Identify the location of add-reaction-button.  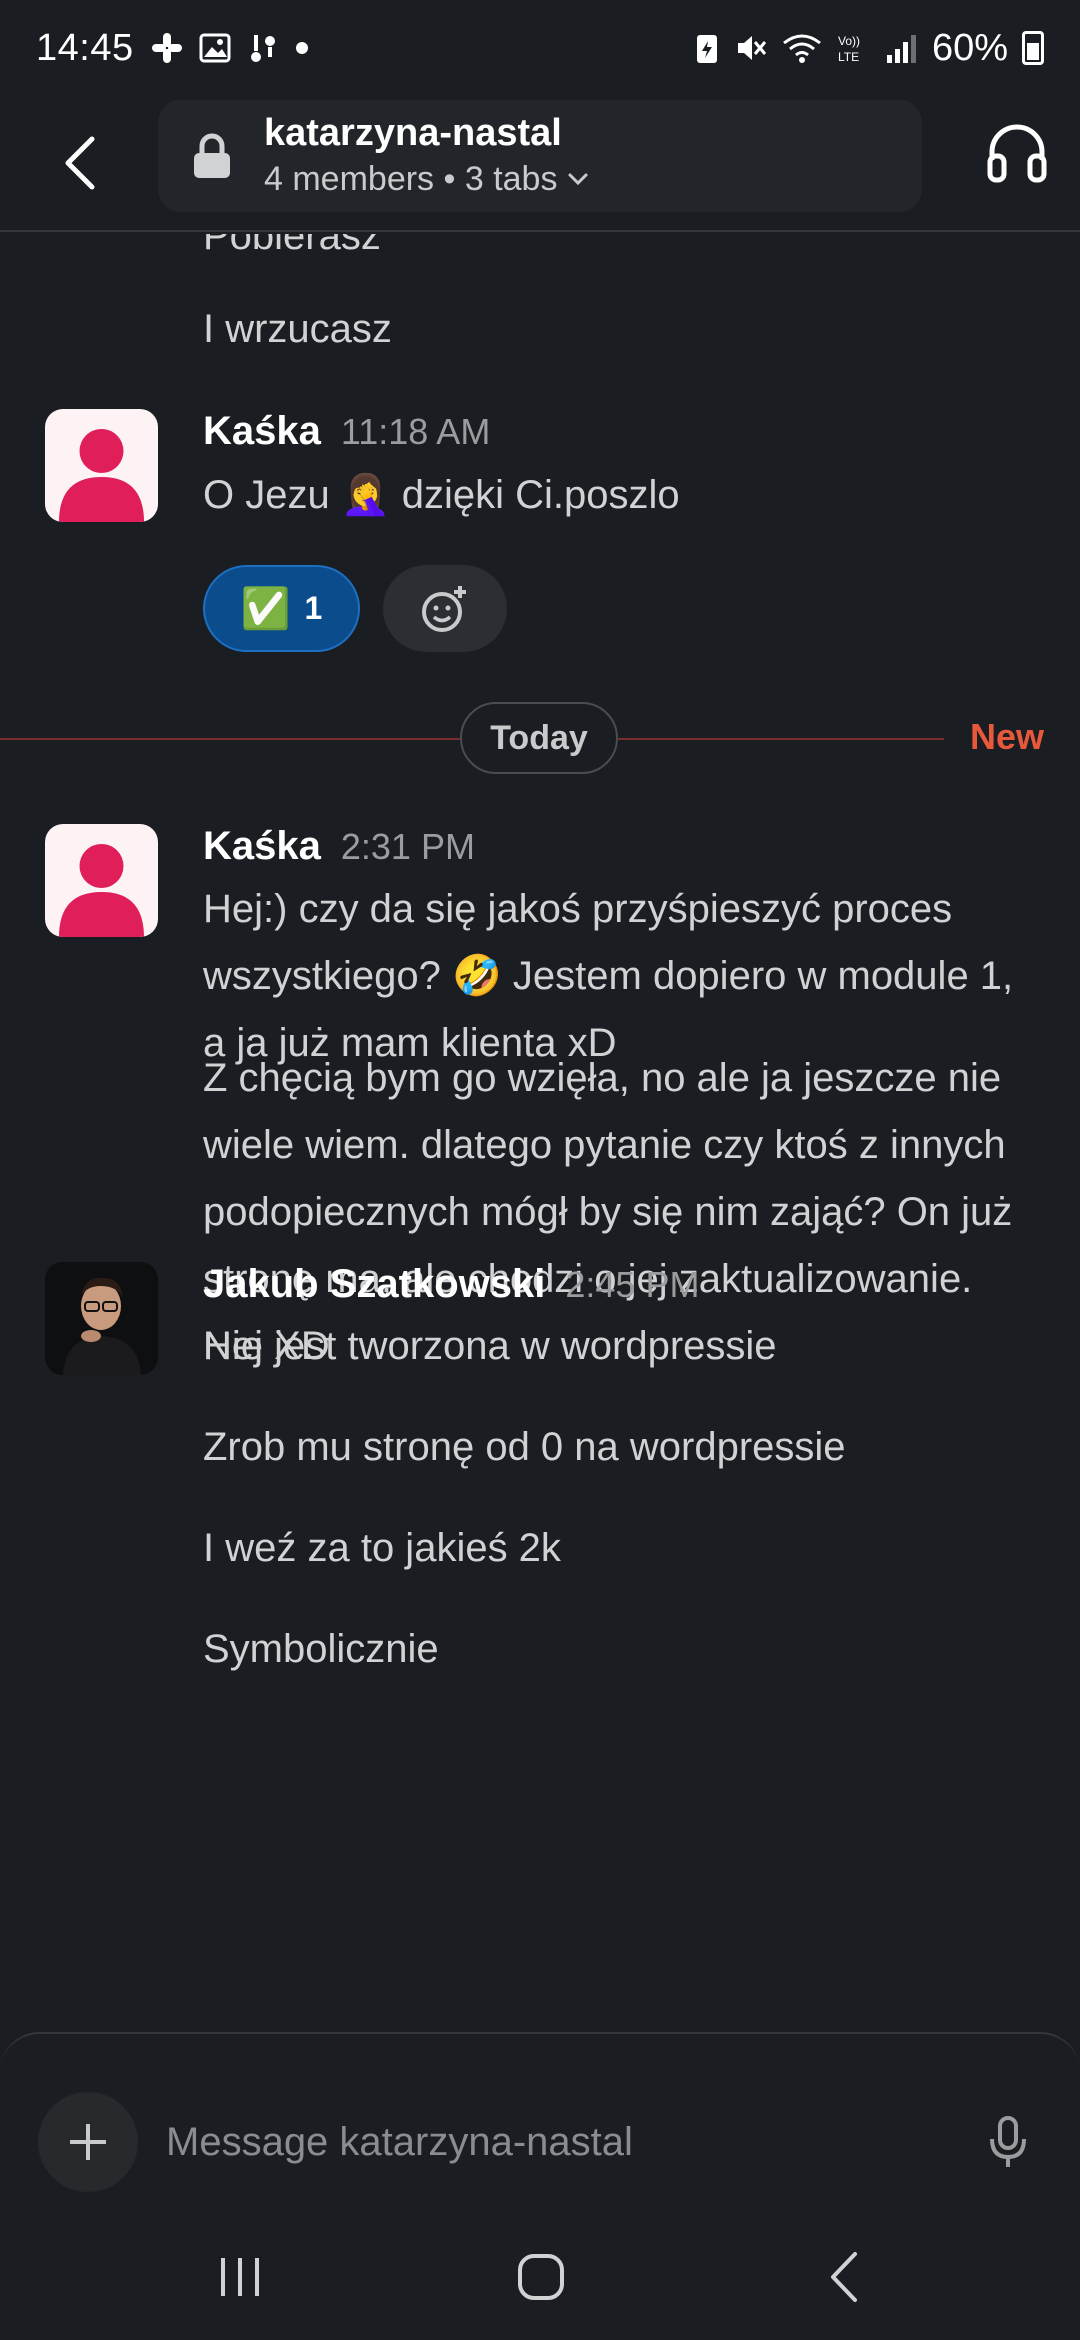
(445, 608).